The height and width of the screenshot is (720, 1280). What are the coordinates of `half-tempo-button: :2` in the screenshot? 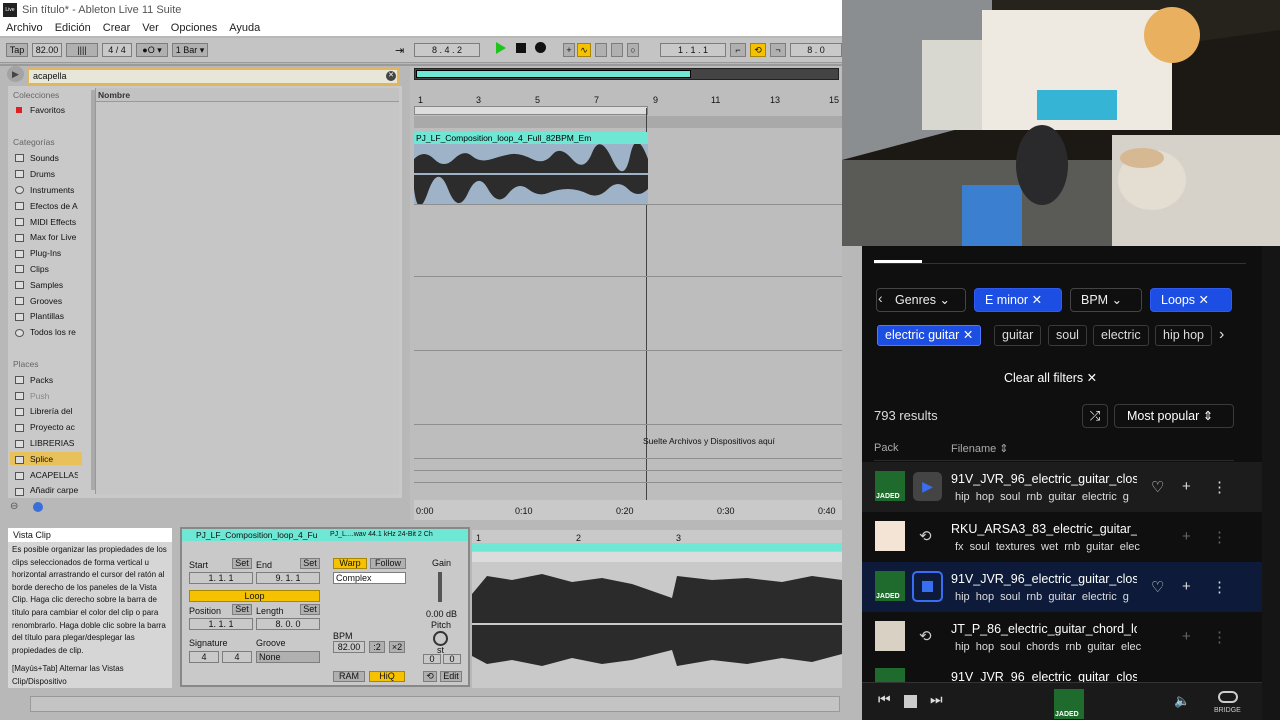 It's located at (377, 647).